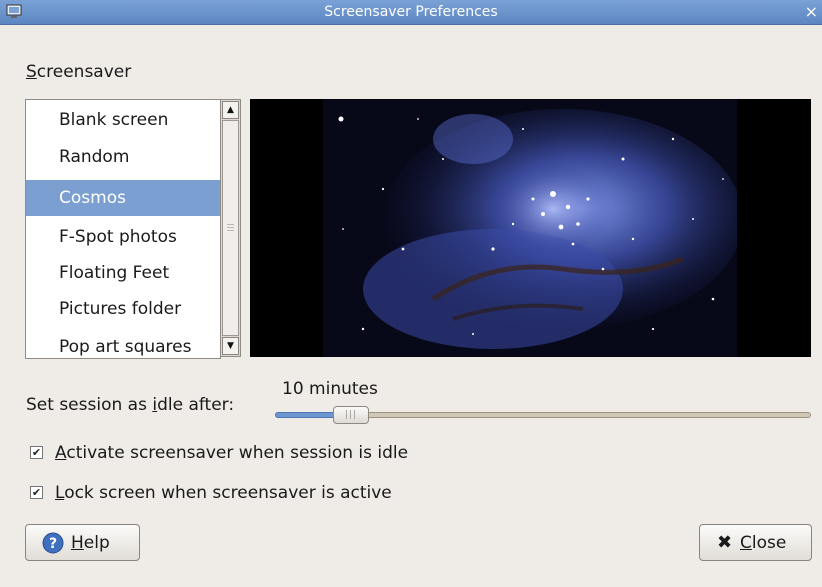  What do you see at coordinates (123, 237) in the screenshot?
I see `list-item: F-Spot photos` at bounding box center [123, 237].